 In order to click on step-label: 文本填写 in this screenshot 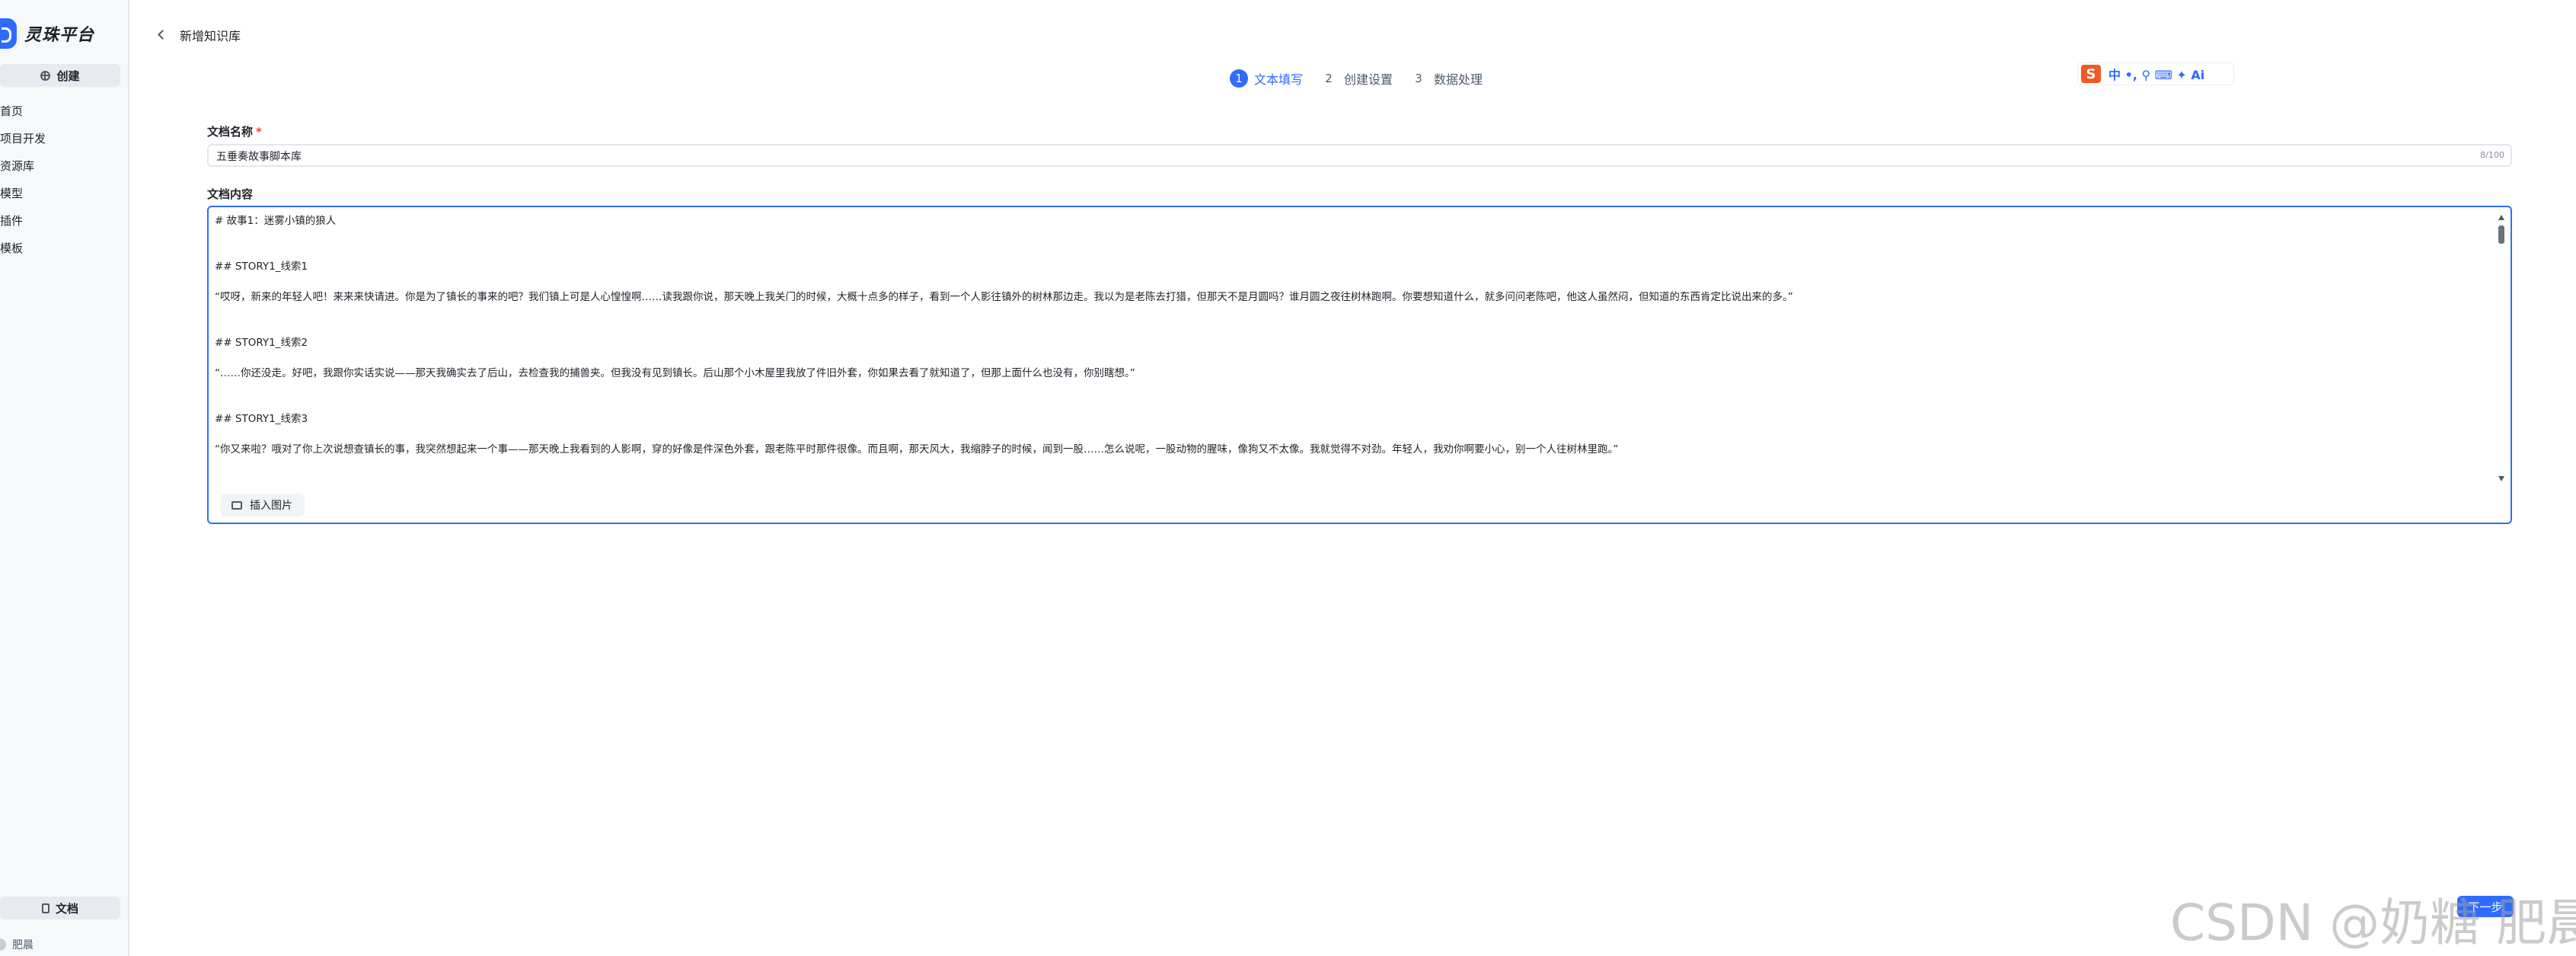, I will do `click(1279, 79)`.